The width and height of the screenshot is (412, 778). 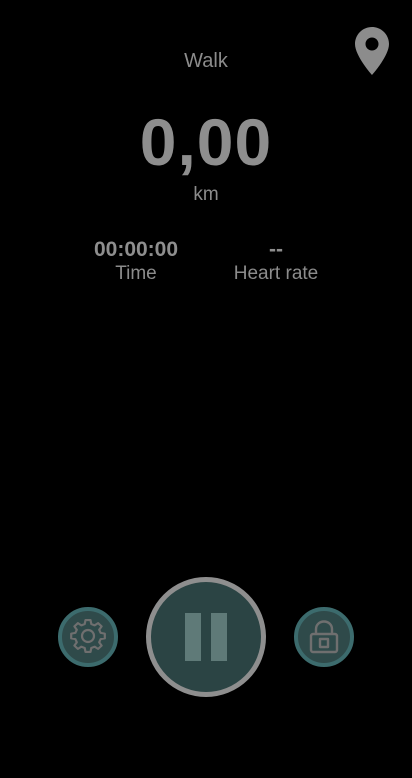 What do you see at coordinates (276, 273) in the screenshot?
I see `heart-rate-label: Heart rate` at bounding box center [276, 273].